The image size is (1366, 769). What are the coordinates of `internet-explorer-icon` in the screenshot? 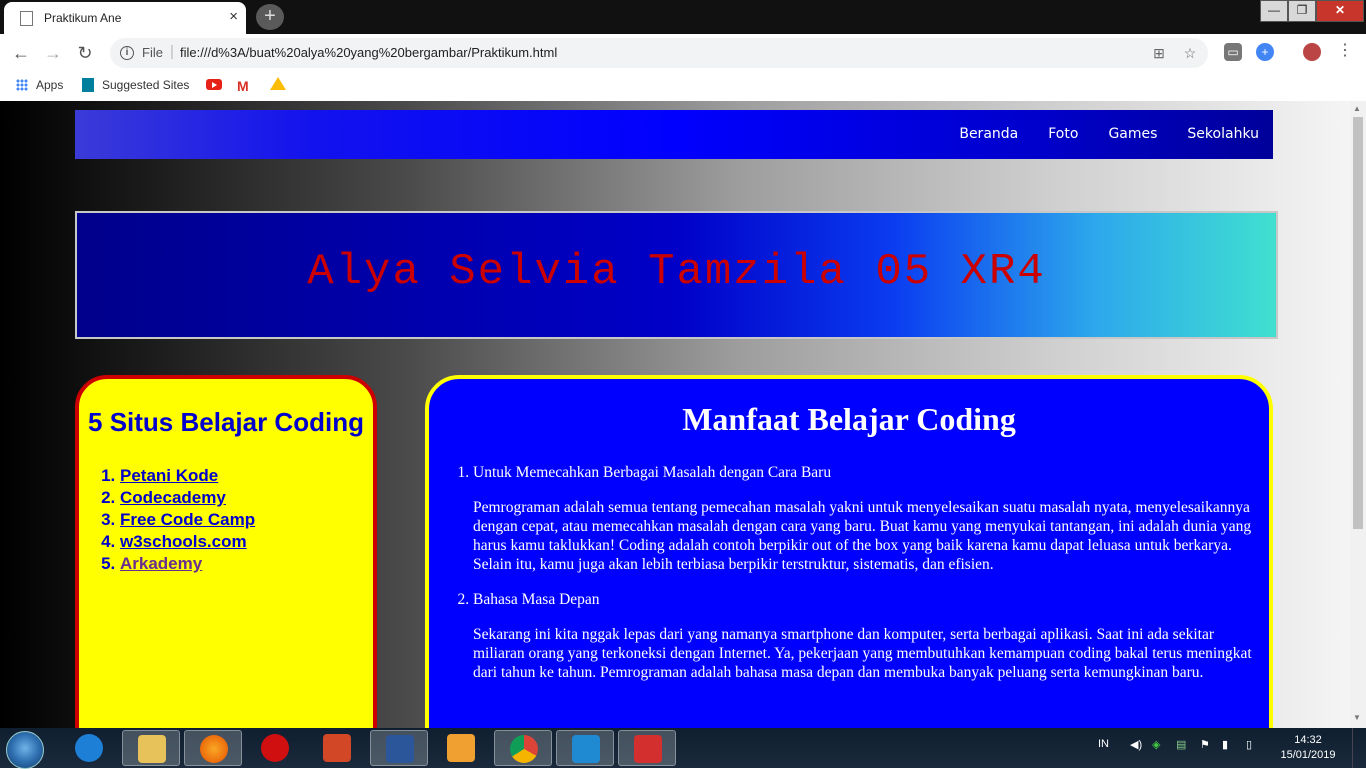 It's located at (89, 748).